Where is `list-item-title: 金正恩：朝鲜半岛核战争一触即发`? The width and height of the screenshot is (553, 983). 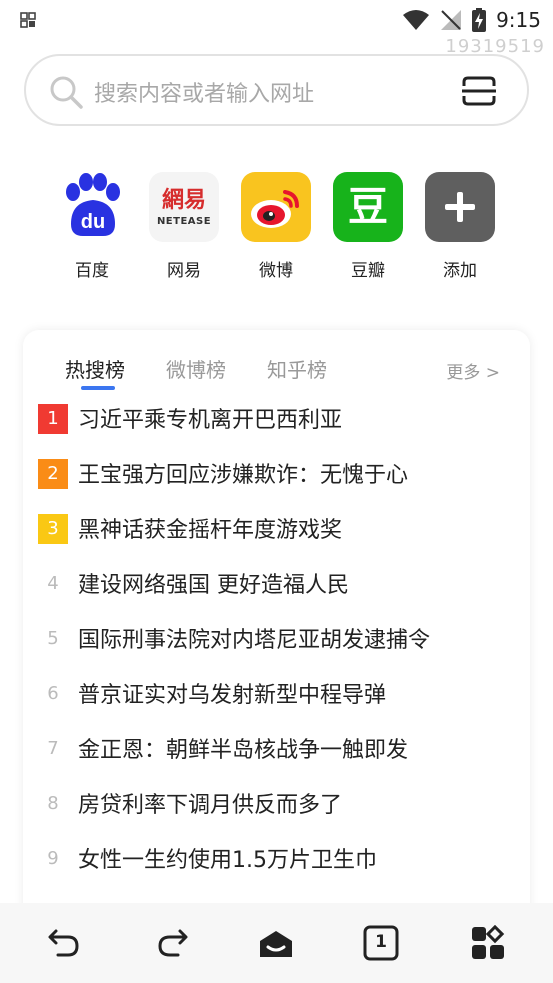 list-item-title: 金正恩：朝鲜半岛核战争一触即发 is located at coordinates (243, 750).